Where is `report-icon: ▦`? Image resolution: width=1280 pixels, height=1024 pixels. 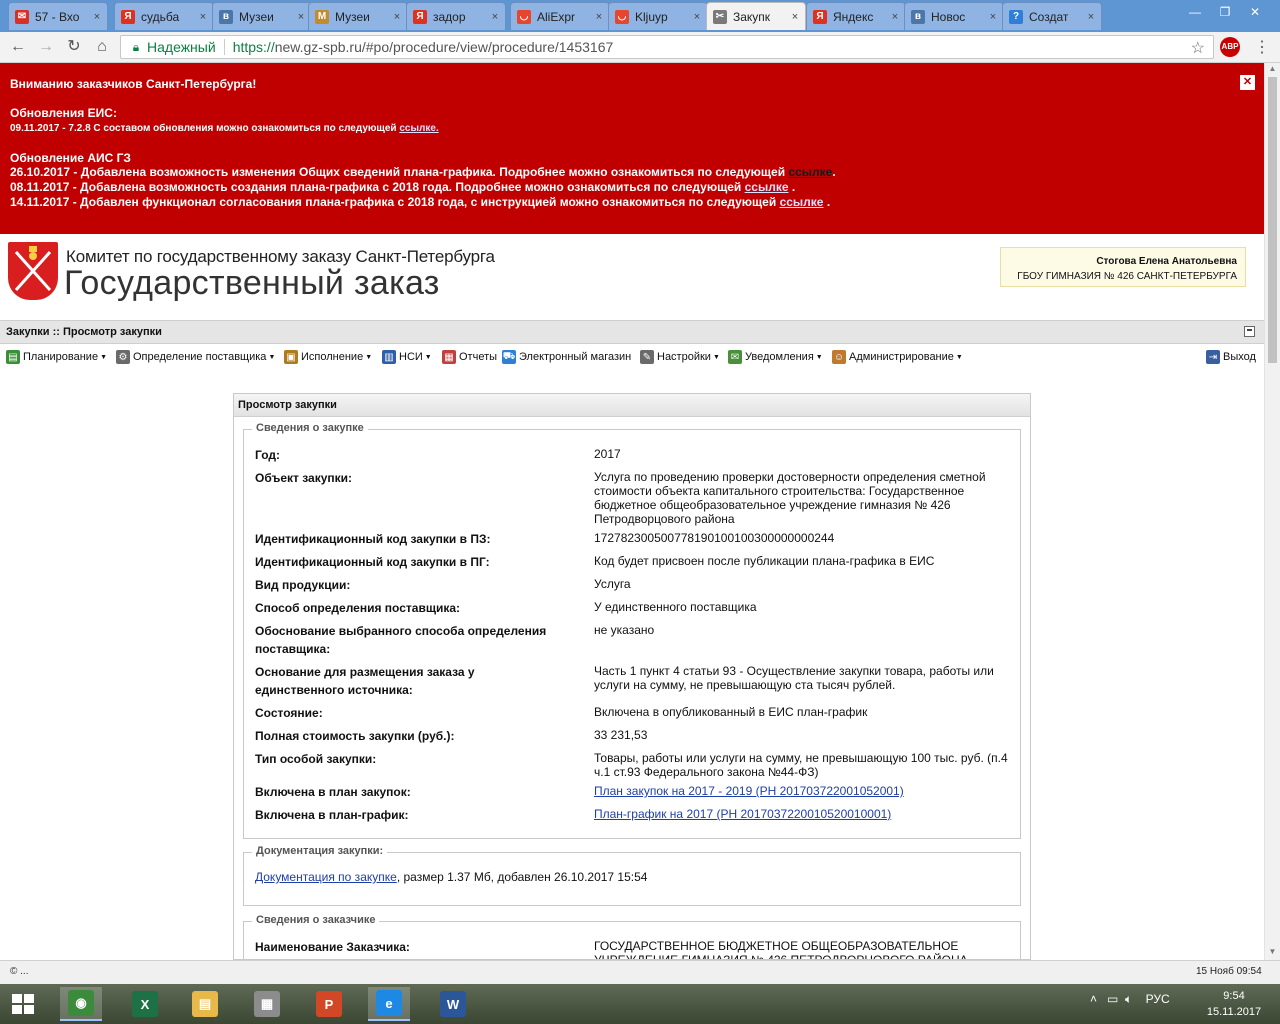 report-icon: ▦ is located at coordinates (449, 357).